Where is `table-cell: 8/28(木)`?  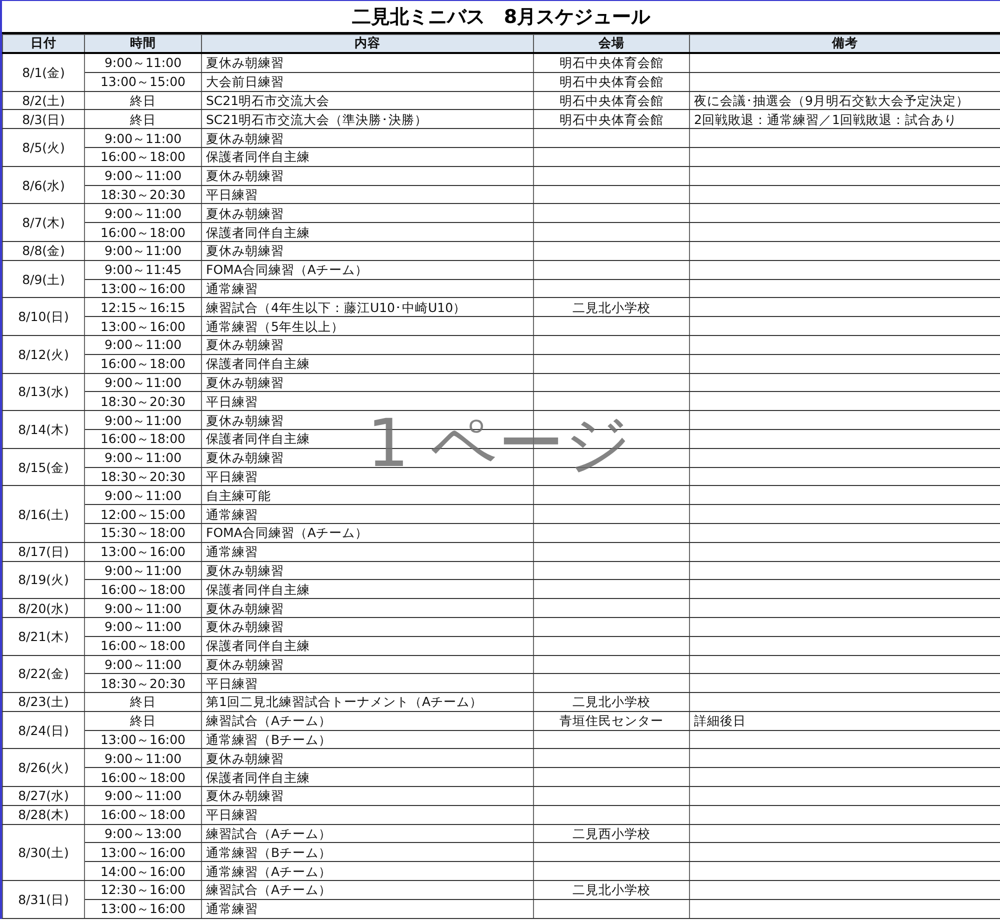
table-cell: 8/28(木) is located at coordinates (43, 814).